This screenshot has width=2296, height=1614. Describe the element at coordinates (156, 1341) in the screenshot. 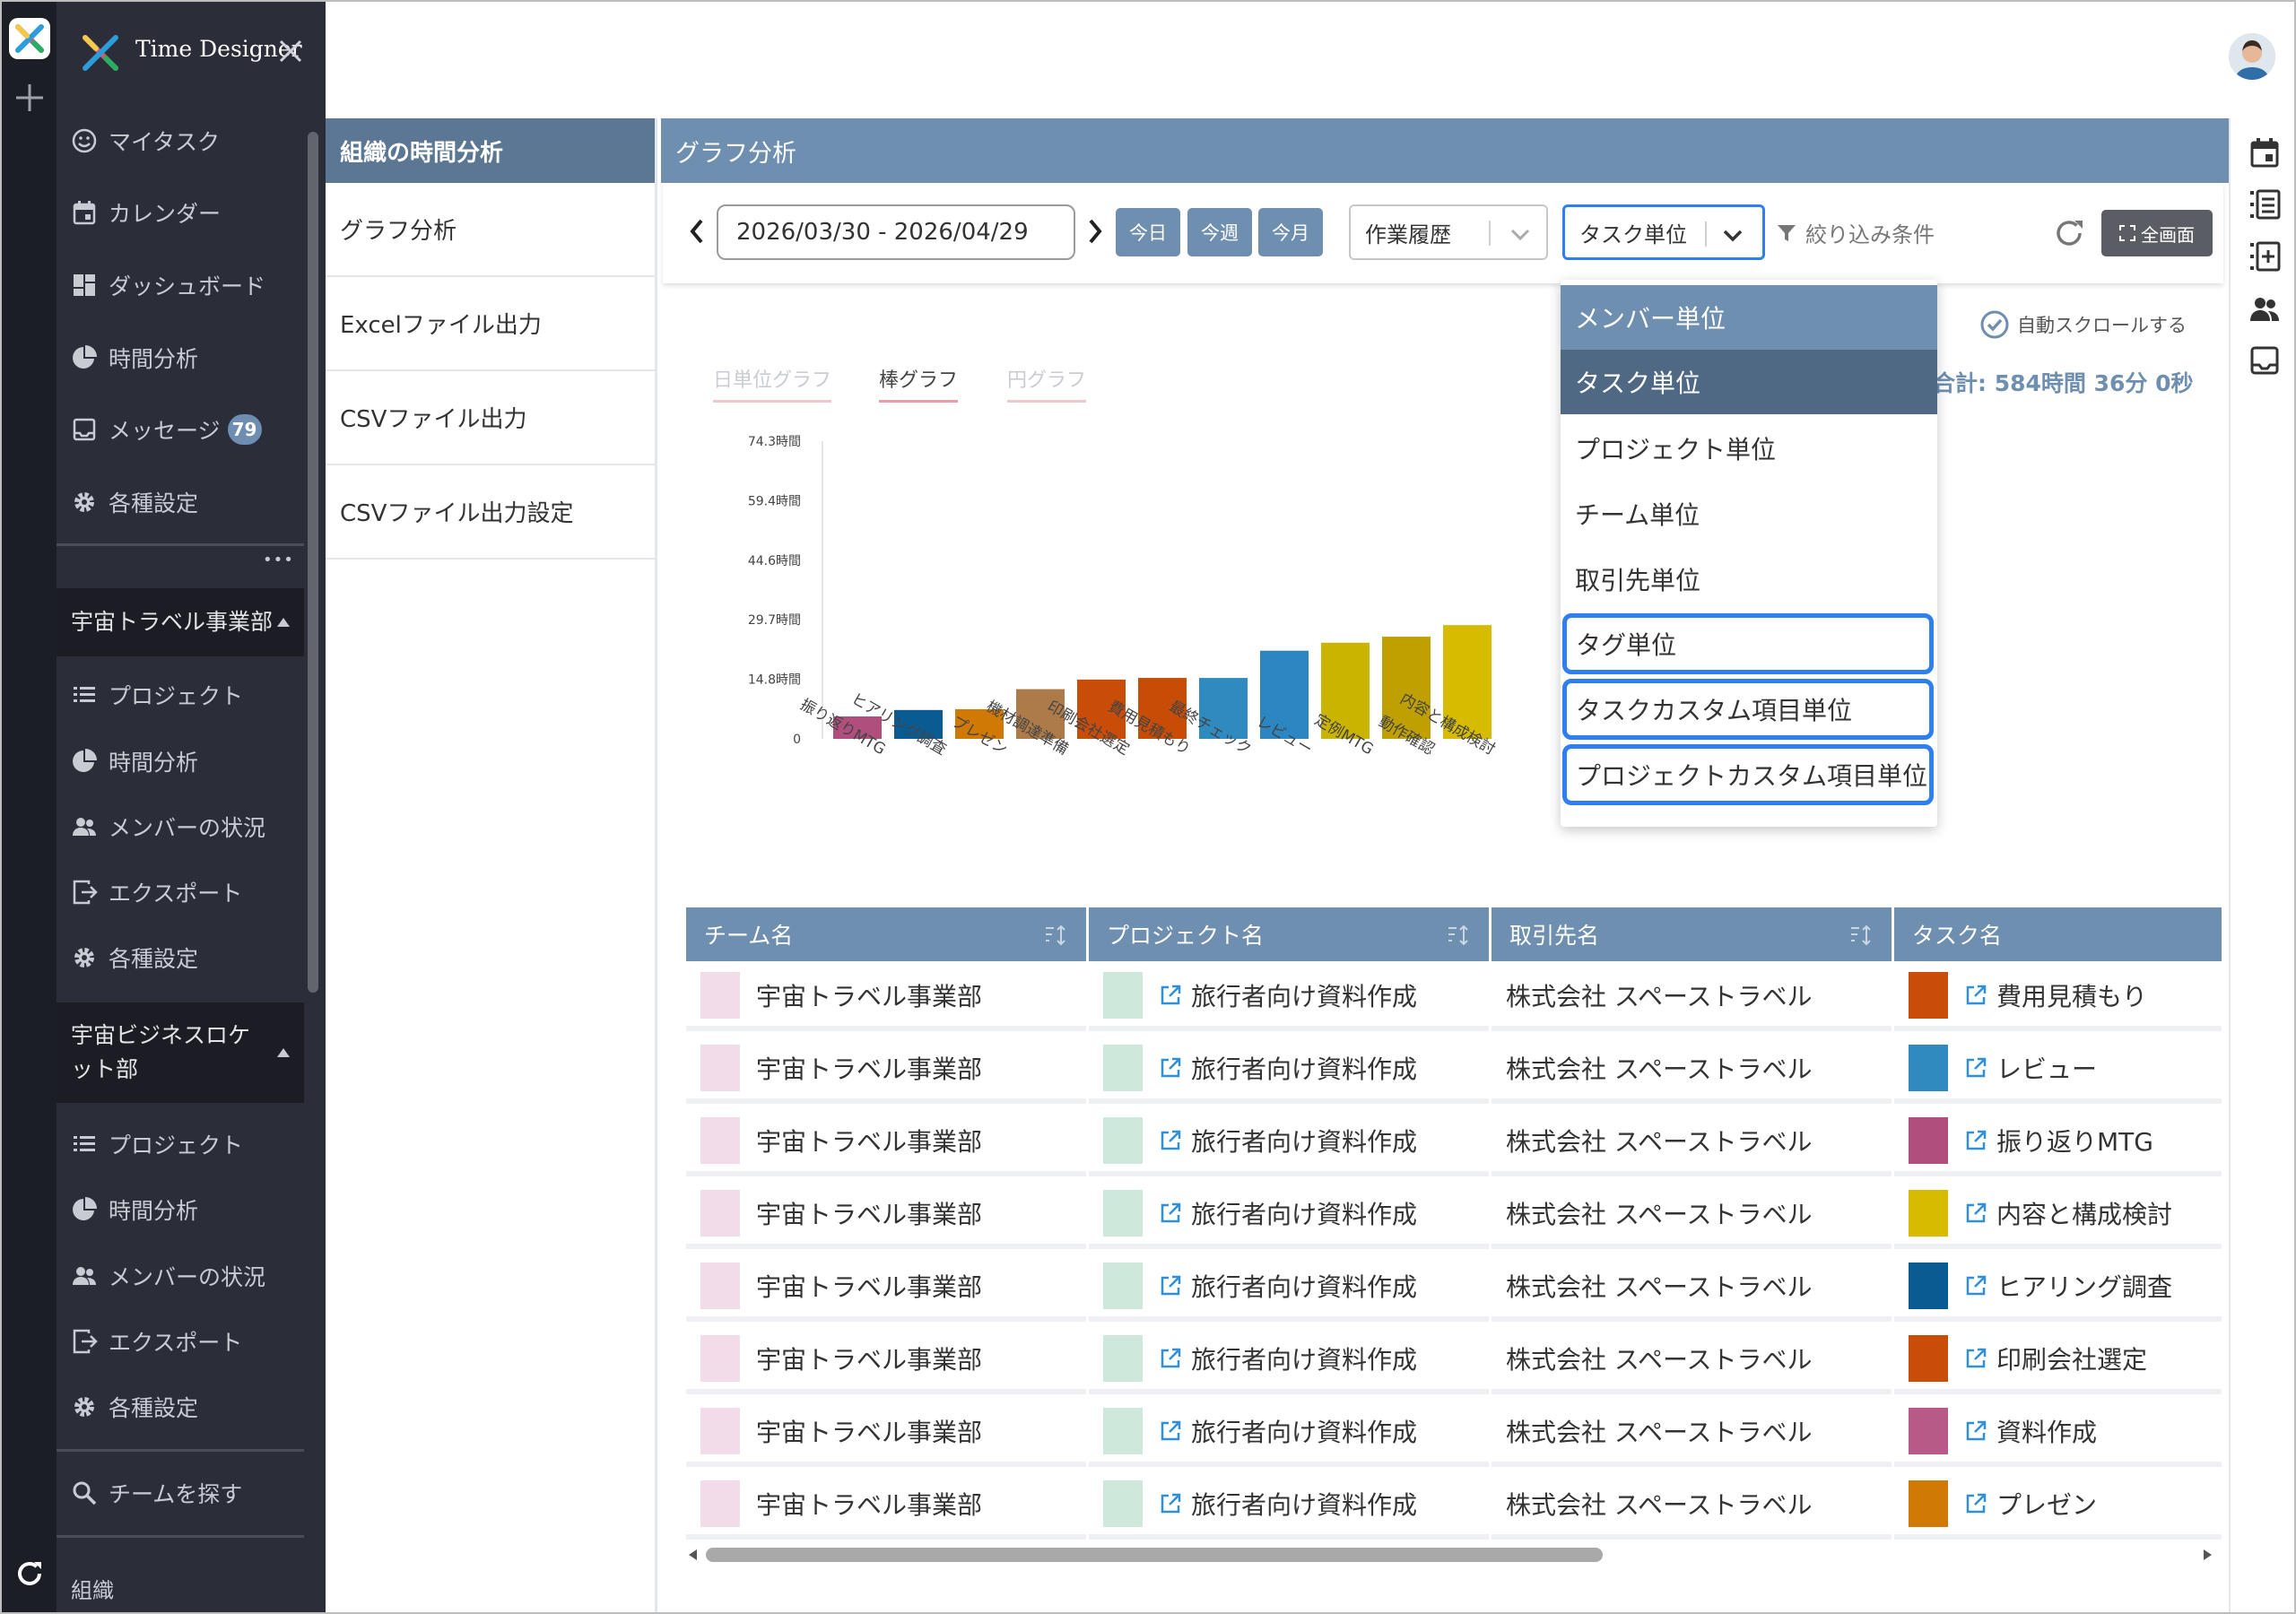

I see `group2-export: エクスポート` at that location.